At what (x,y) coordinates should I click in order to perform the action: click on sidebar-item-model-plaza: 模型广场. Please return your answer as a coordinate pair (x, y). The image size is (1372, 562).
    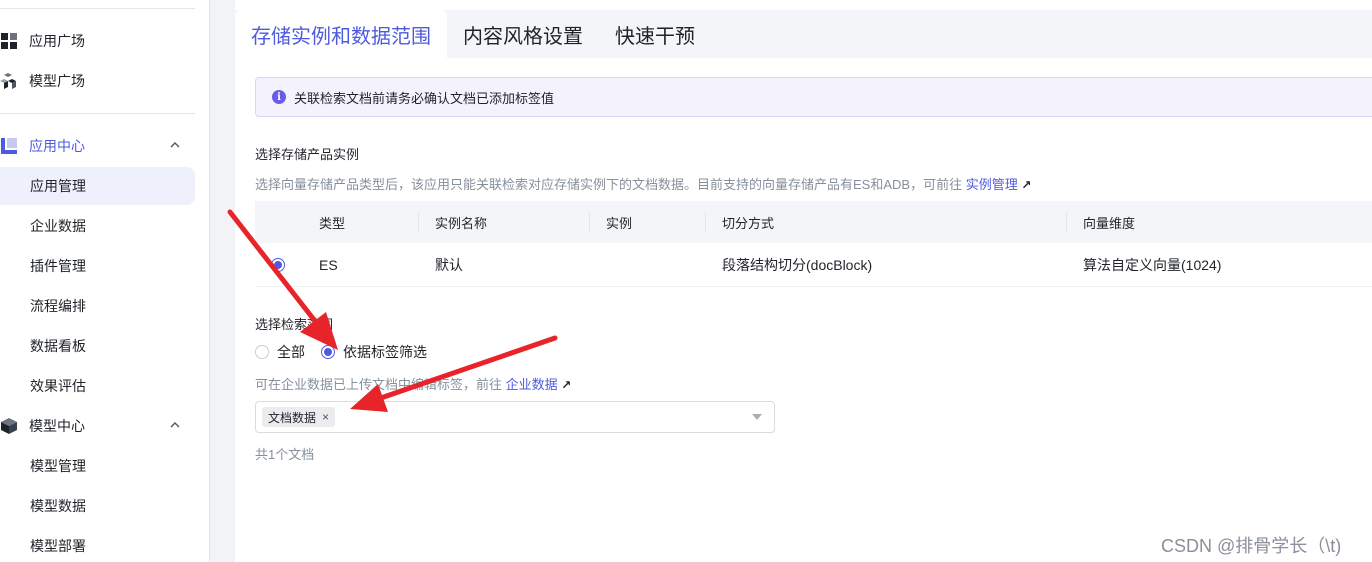
    Looking at the image, I should click on (97, 81).